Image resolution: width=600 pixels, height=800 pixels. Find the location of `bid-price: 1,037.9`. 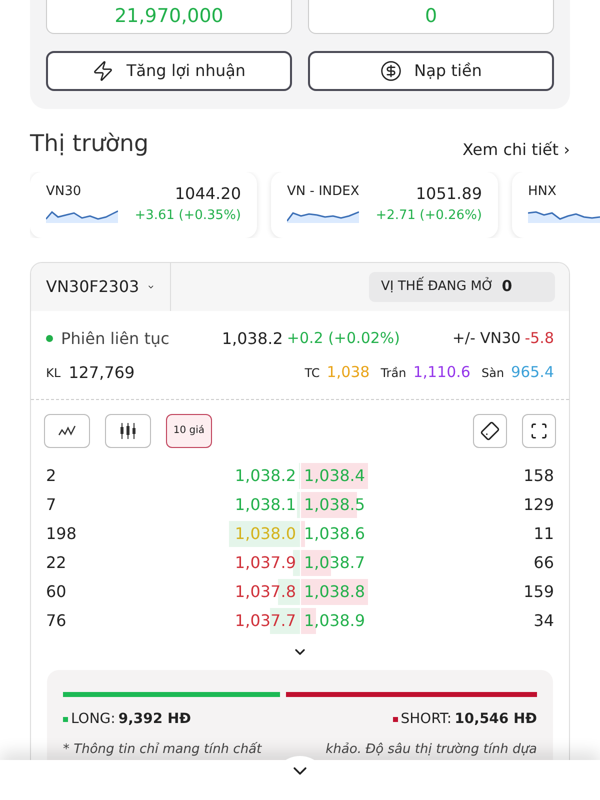

bid-price: 1,037.9 is located at coordinates (265, 563).